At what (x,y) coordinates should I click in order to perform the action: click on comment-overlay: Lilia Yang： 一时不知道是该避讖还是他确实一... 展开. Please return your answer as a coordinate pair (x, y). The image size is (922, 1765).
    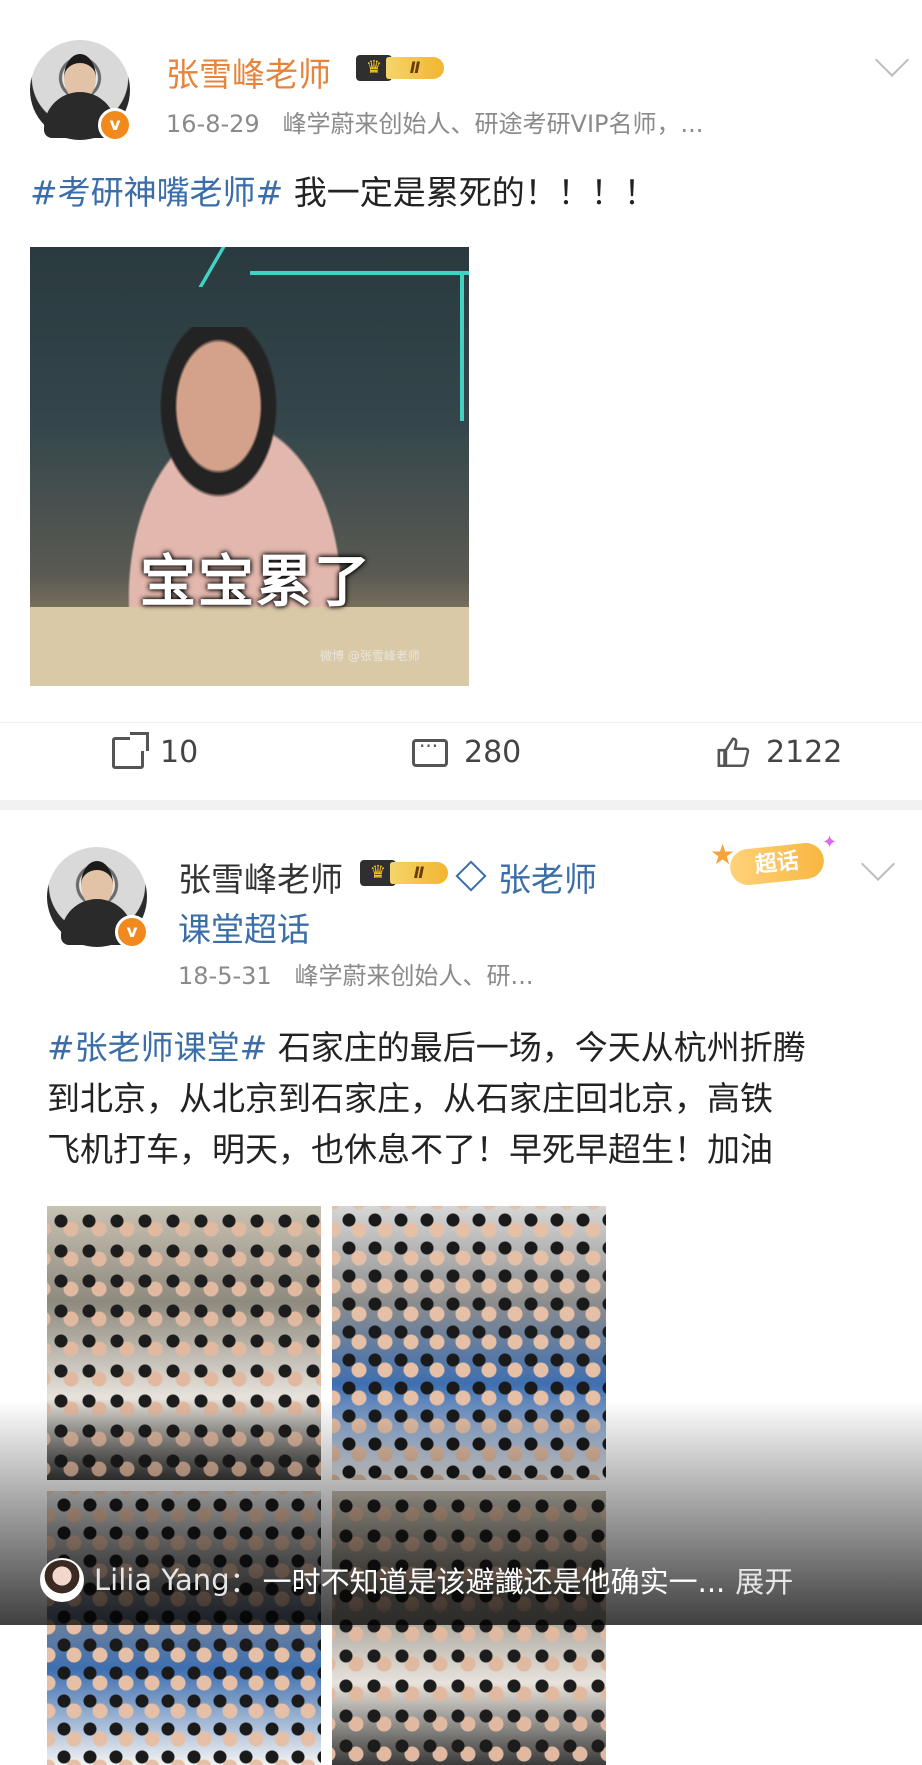
    Looking at the image, I should click on (470, 1580).